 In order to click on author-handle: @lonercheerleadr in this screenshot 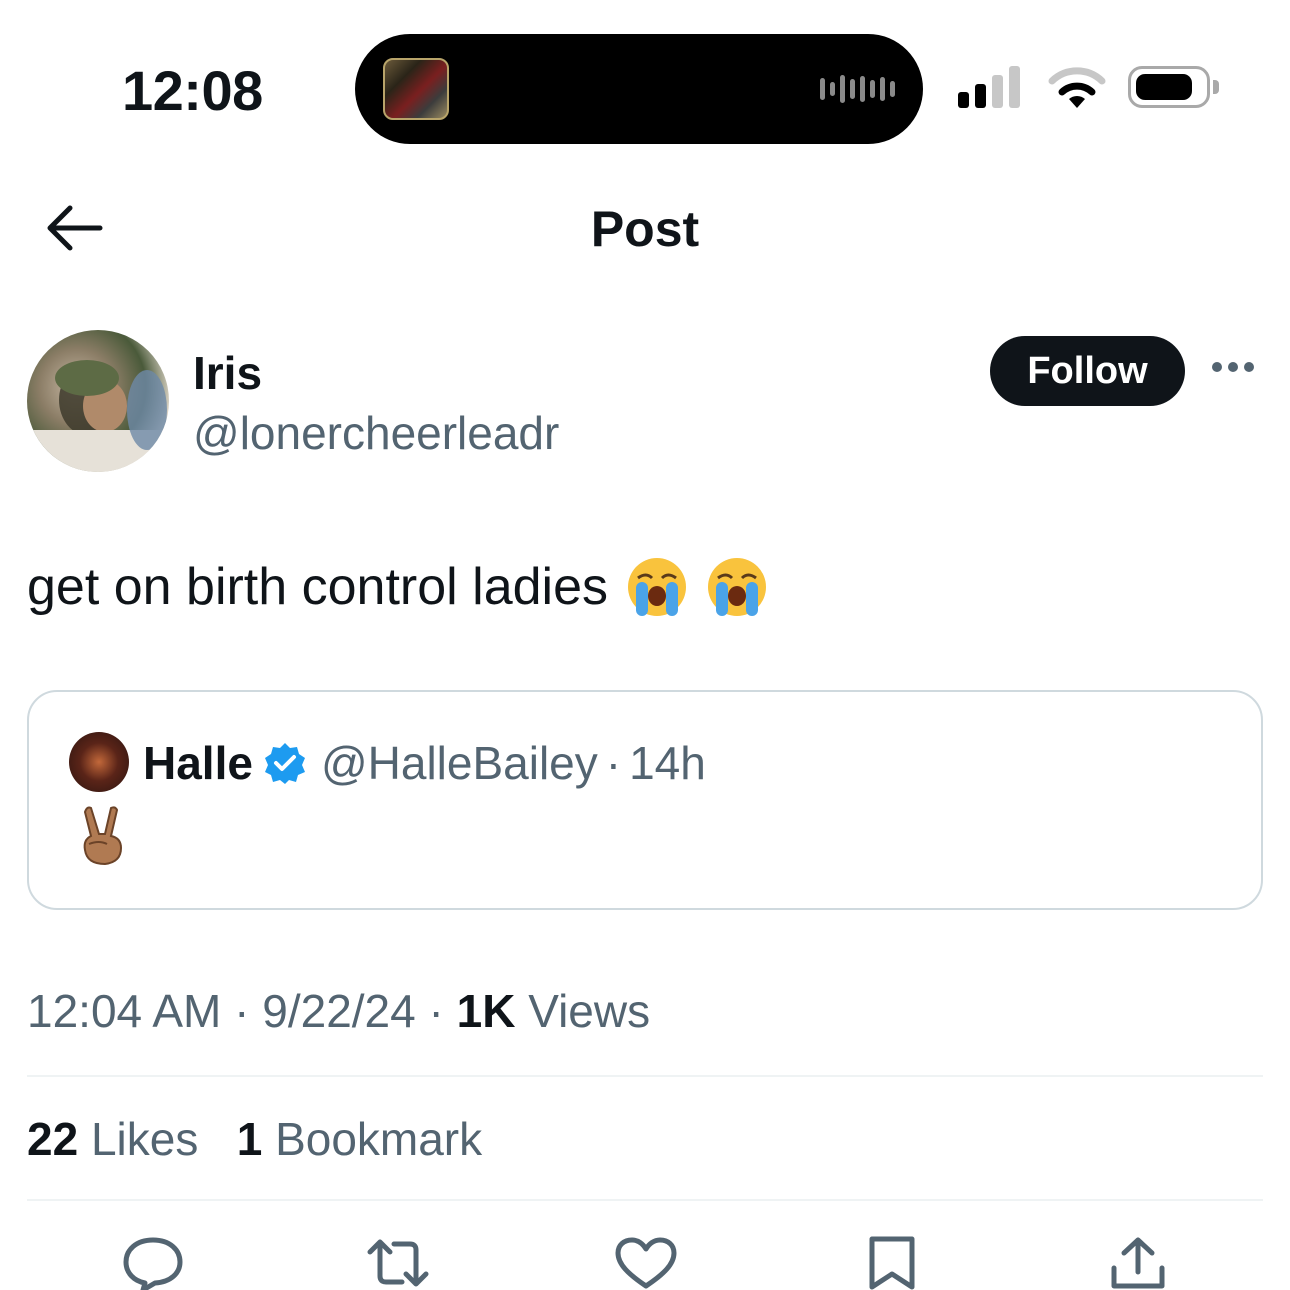, I will do `click(376, 433)`.